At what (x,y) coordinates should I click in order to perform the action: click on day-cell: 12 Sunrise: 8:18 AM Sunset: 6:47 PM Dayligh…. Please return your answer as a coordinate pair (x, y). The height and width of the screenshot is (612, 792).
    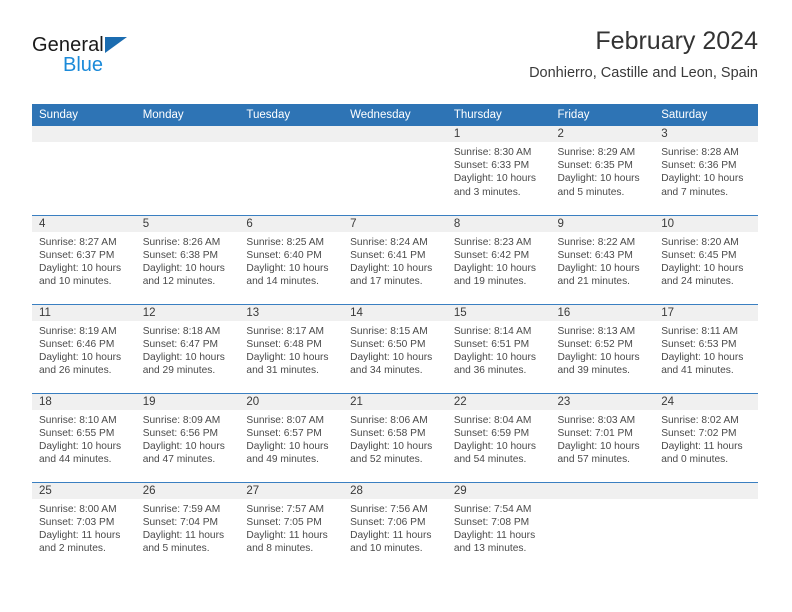
    Looking at the image, I should click on (187, 348).